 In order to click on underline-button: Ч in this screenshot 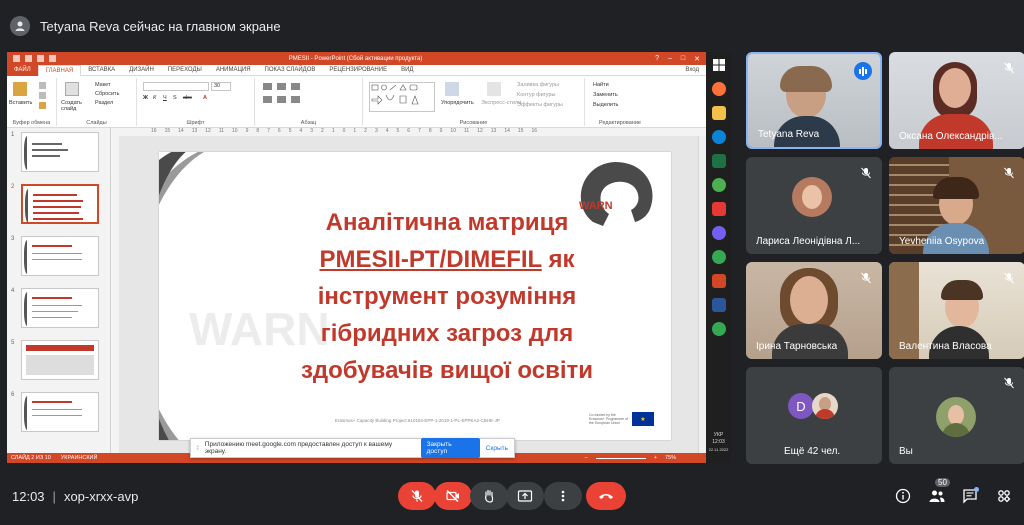, I will do `click(165, 98)`.